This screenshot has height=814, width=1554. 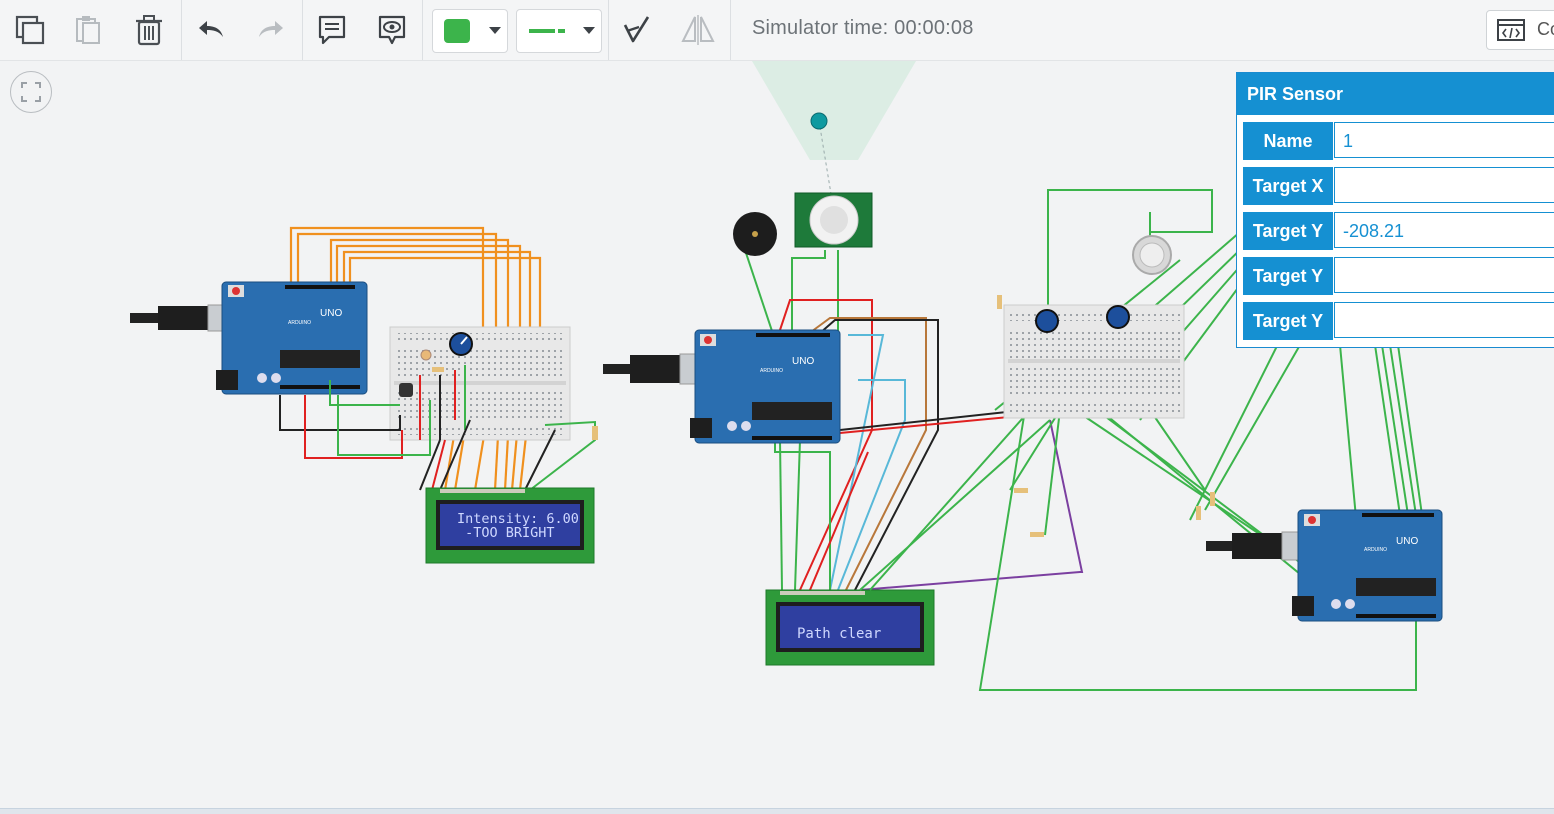 I want to click on inspector-row-target-y-3: Target Y, so click(x=1398, y=321).